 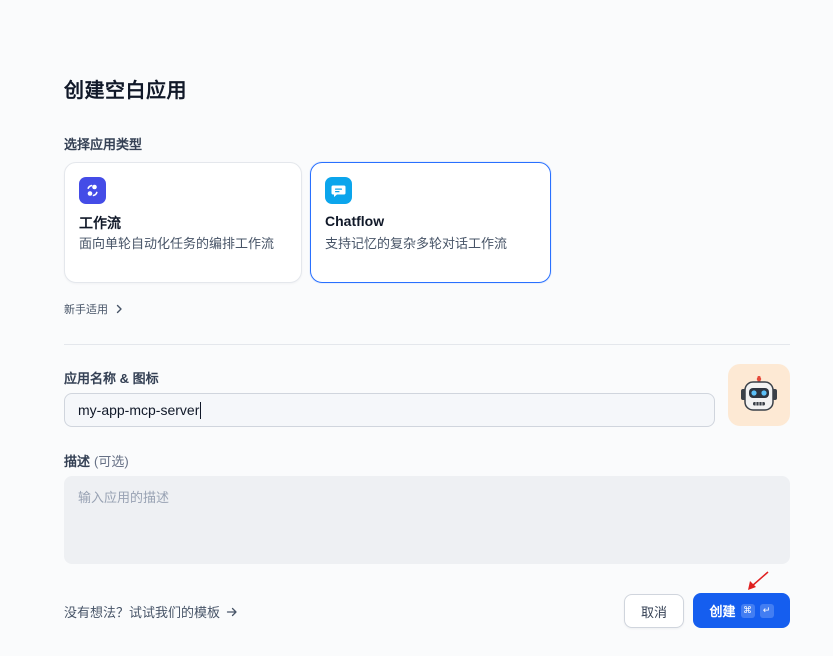 What do you see at coordinates (77, 461) in the screenshot?
I see `description-label-text: 描述` at bounding box center [77, 461].